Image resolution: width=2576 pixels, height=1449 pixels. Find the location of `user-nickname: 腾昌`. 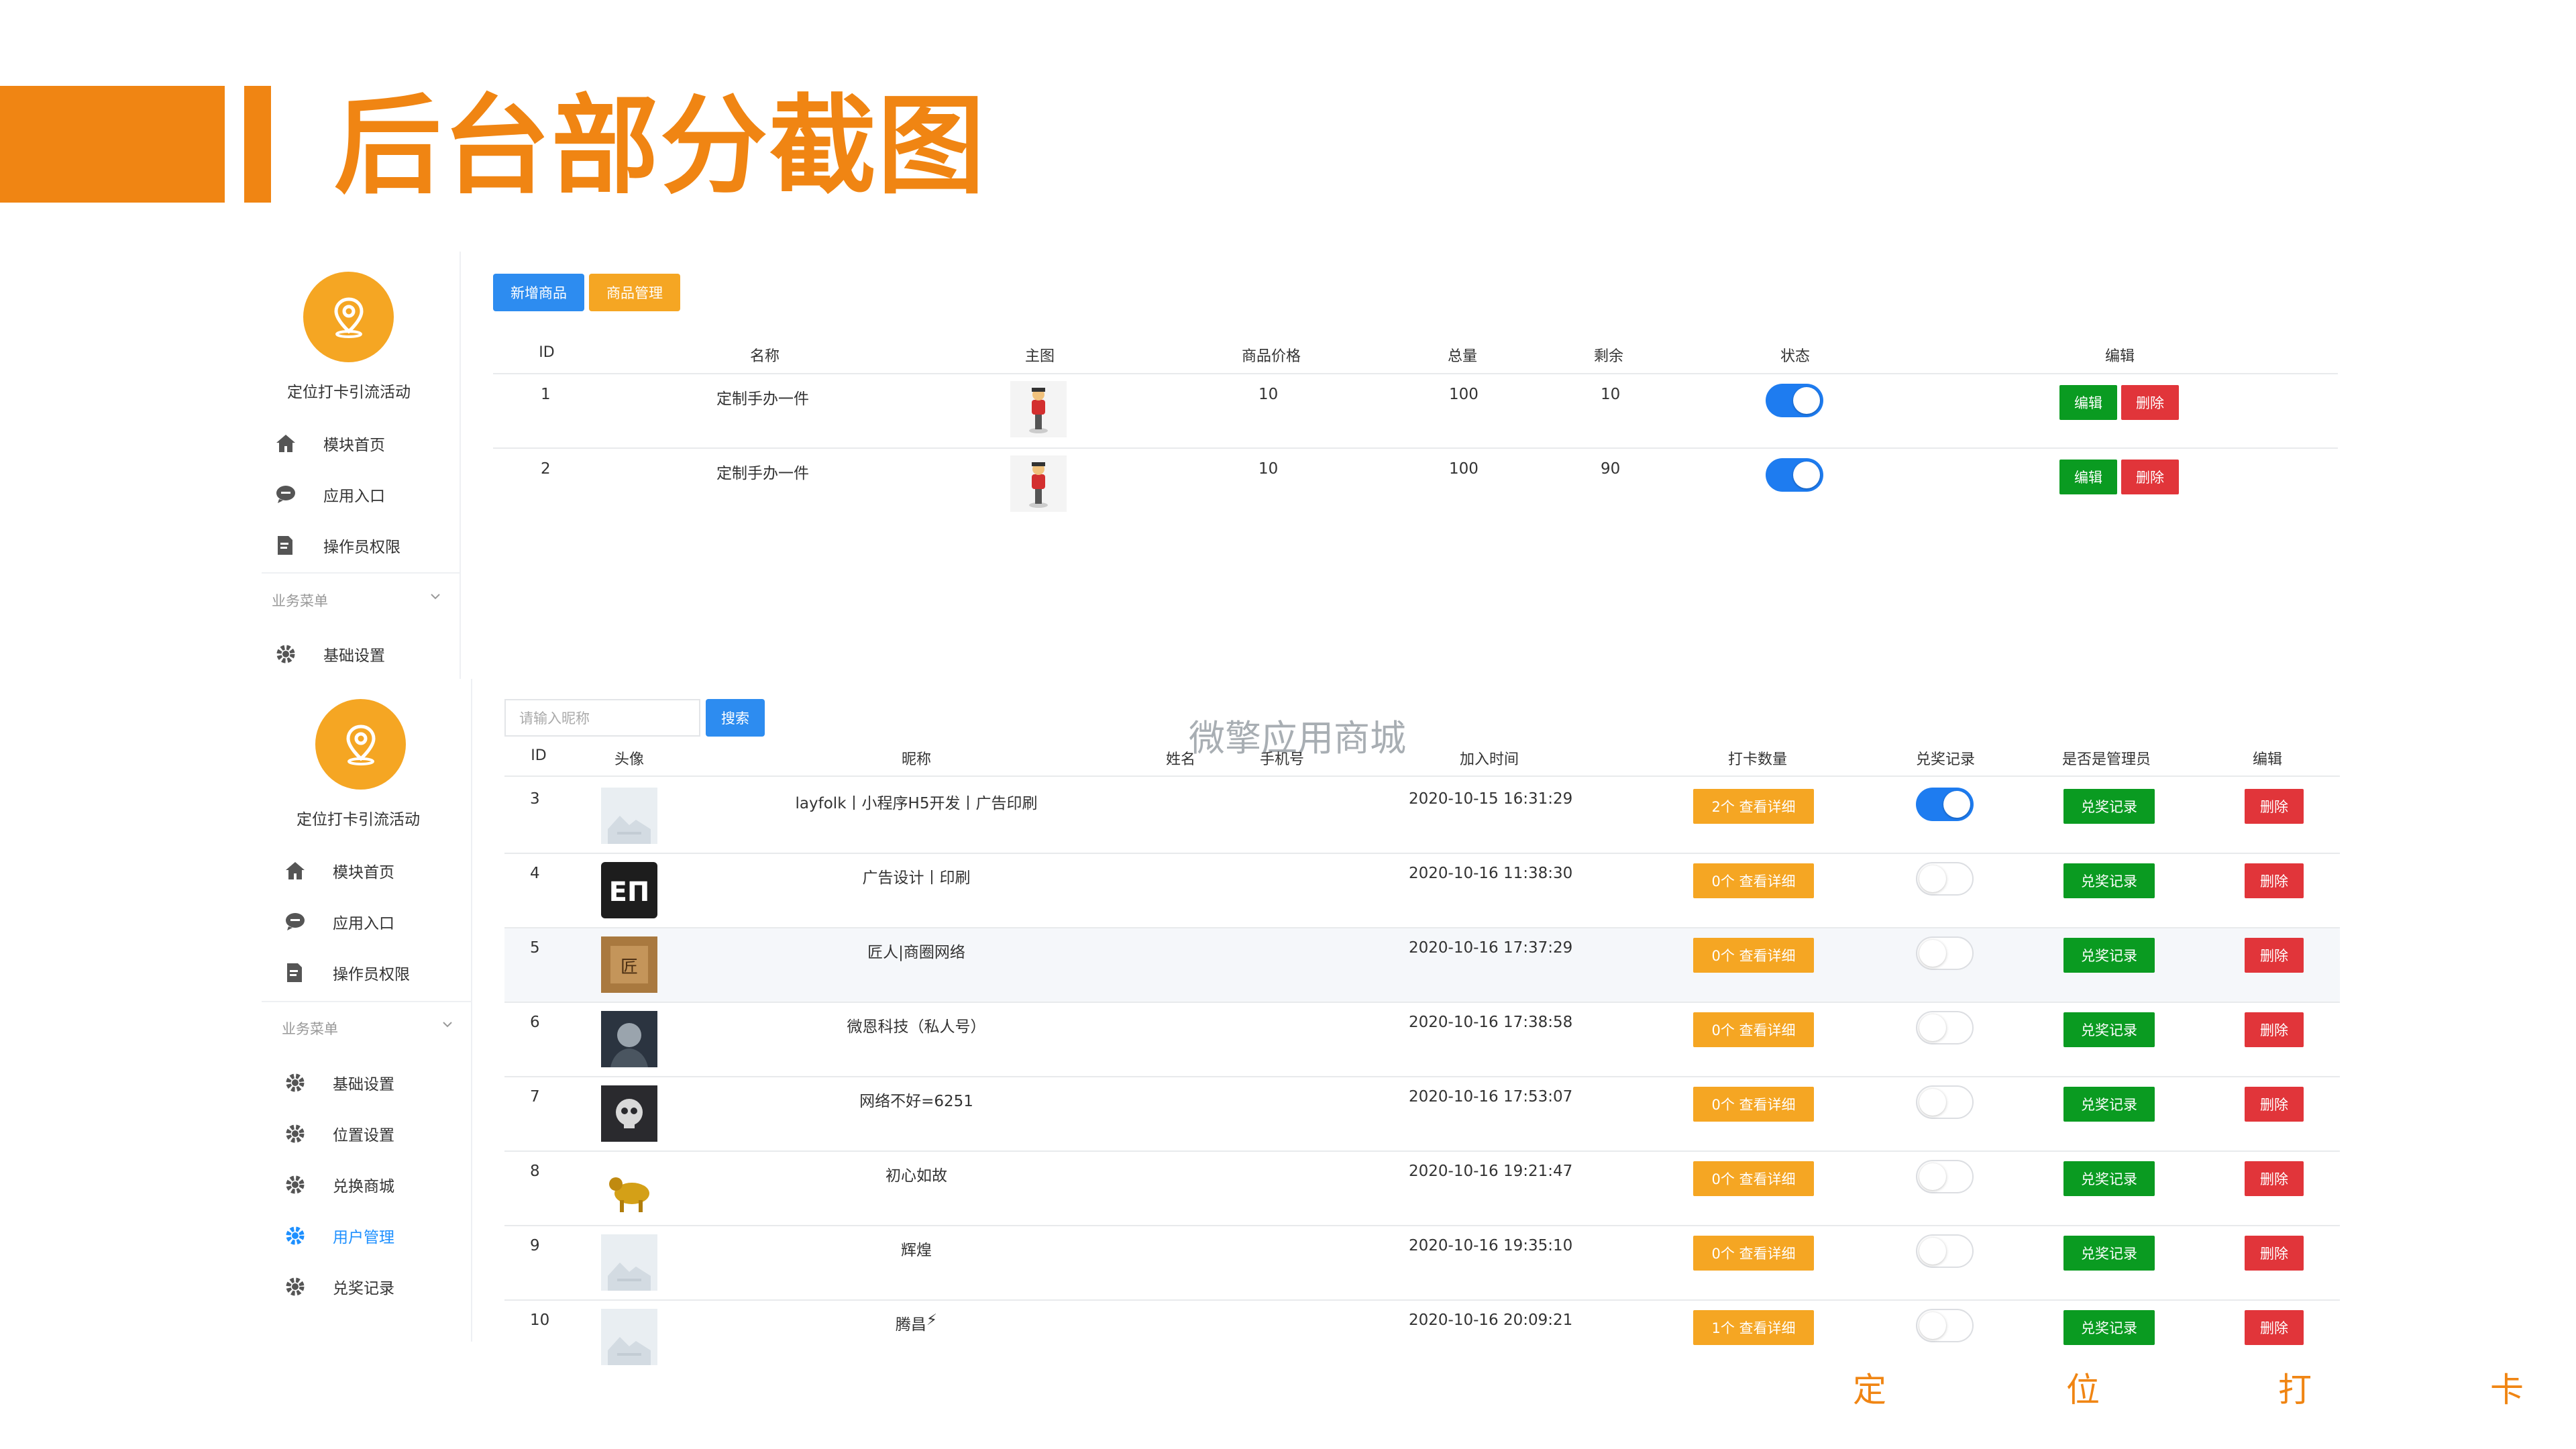

user-nickname: 腾昌 is located at coordinates (910, 1325).